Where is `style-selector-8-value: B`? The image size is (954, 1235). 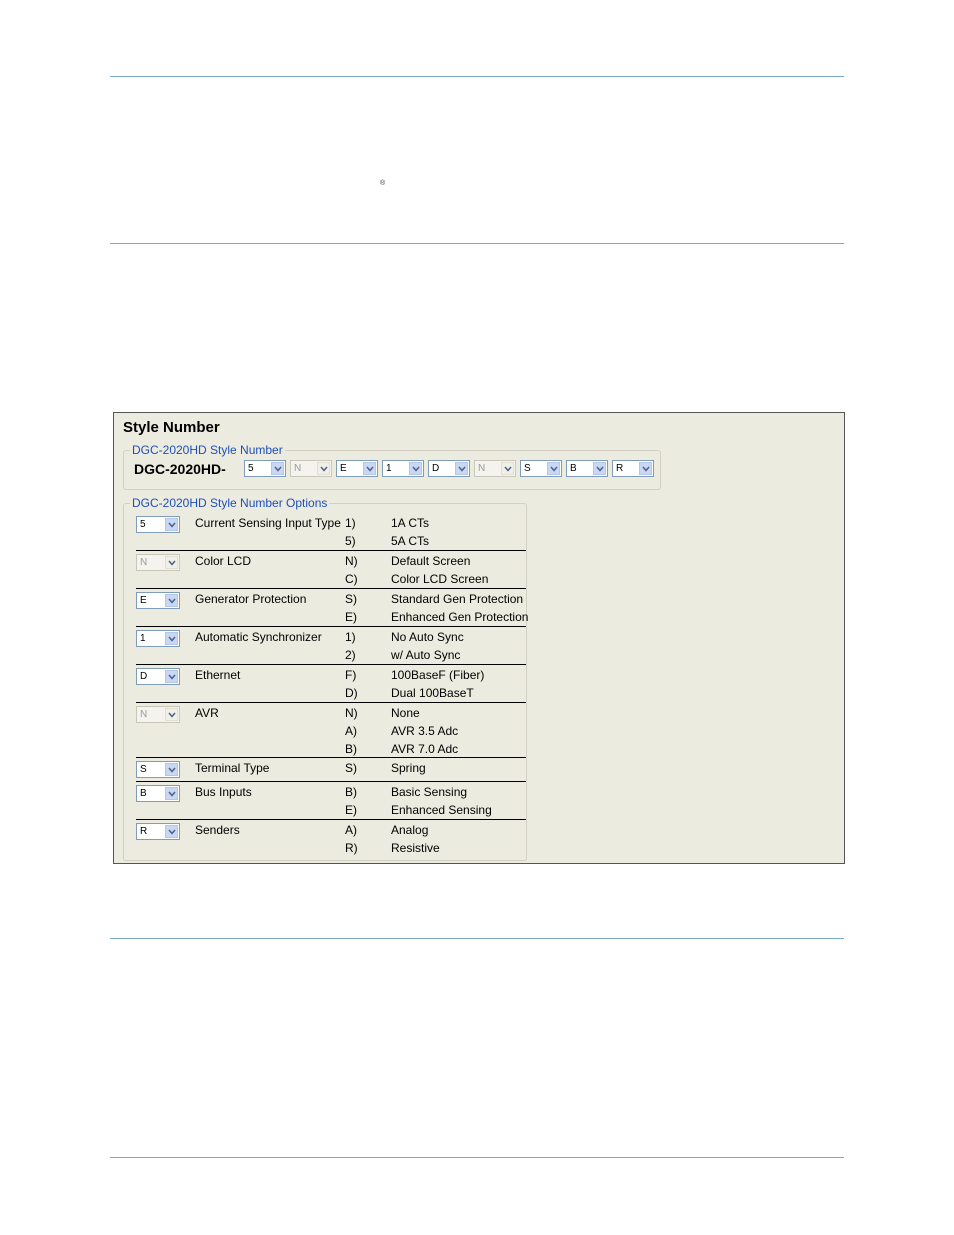 style-selector-8-value: B is located at coordinates (573, 468).